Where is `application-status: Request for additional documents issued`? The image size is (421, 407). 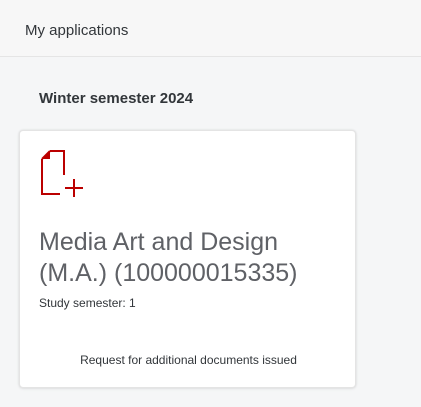
application-status: Request for additional documents issued is located at coordinates (188, 360).